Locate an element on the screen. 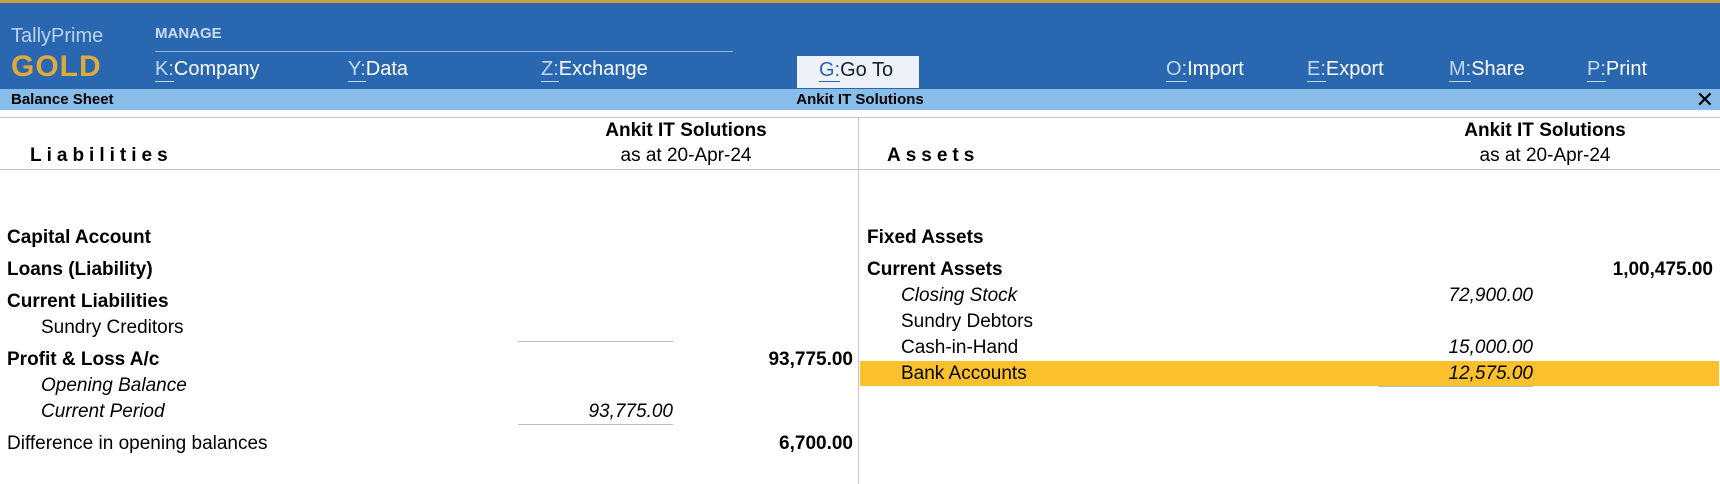 The width and height of the screenshot is (1720, 484). report-company: Ankit IT Solutions is located at coordinates (860, 99).